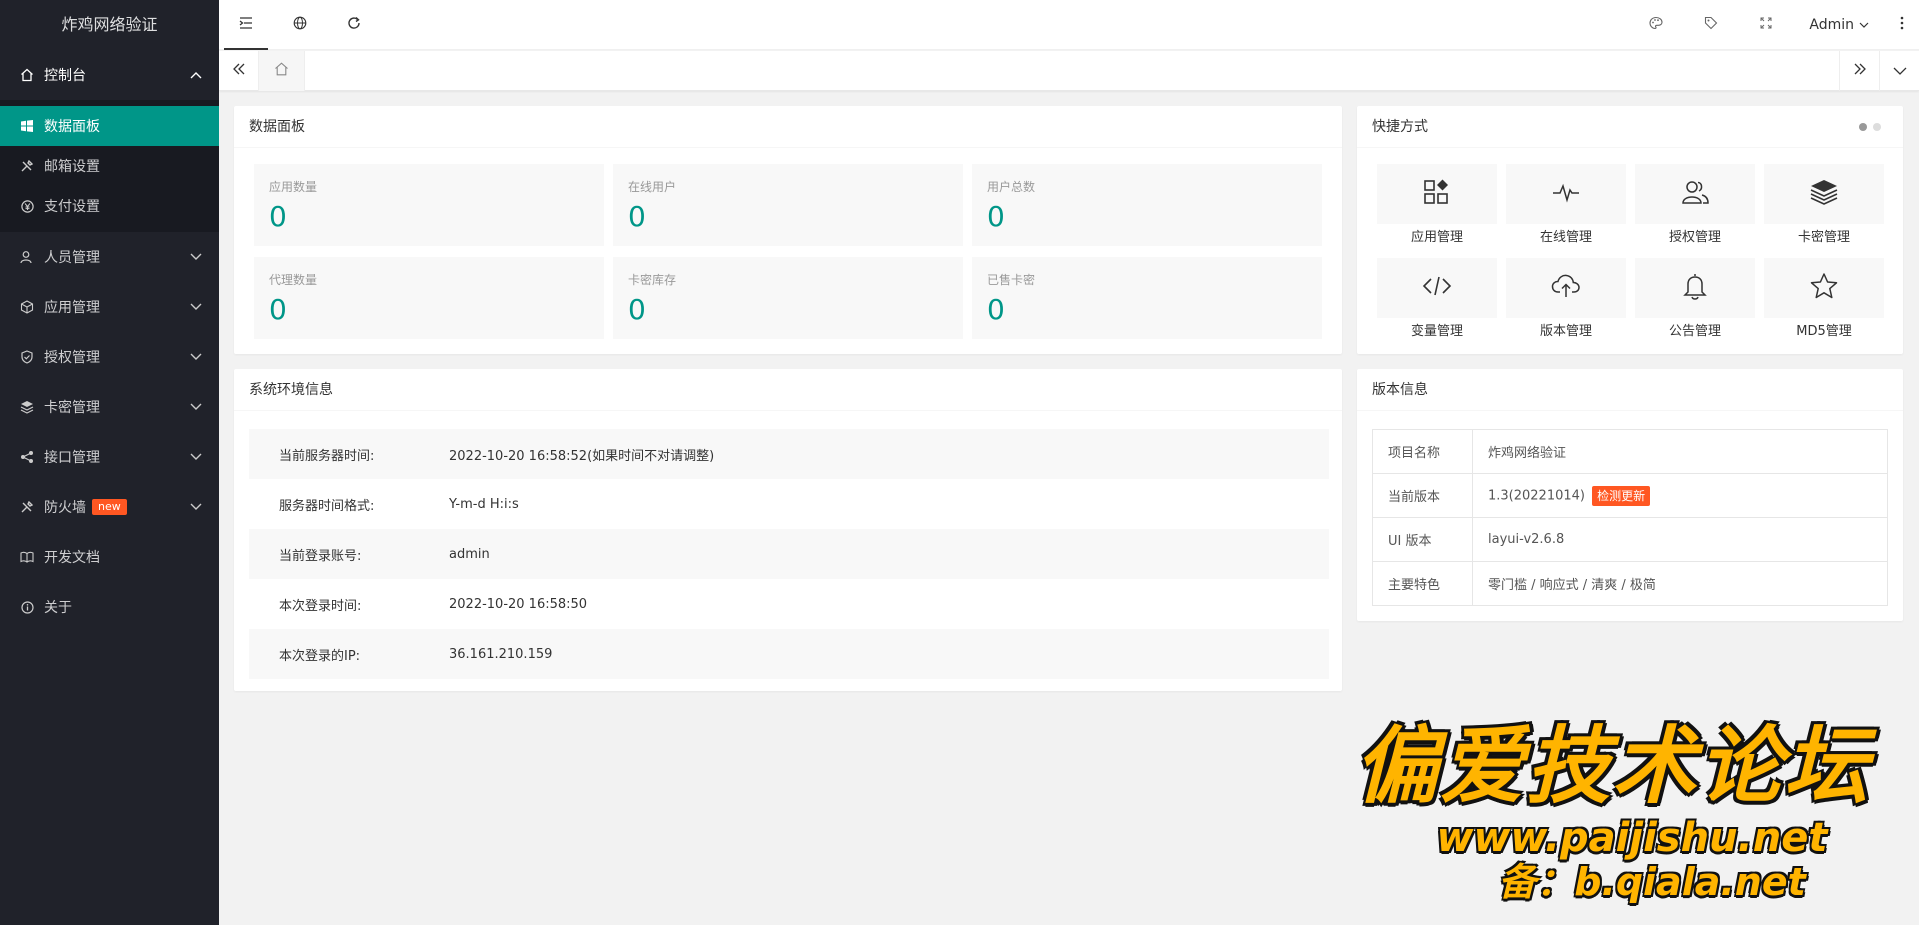  Describe the element at coordinates (1565, 237) in the screenshot. I see `shortcut-label: 在线管理` at that location.